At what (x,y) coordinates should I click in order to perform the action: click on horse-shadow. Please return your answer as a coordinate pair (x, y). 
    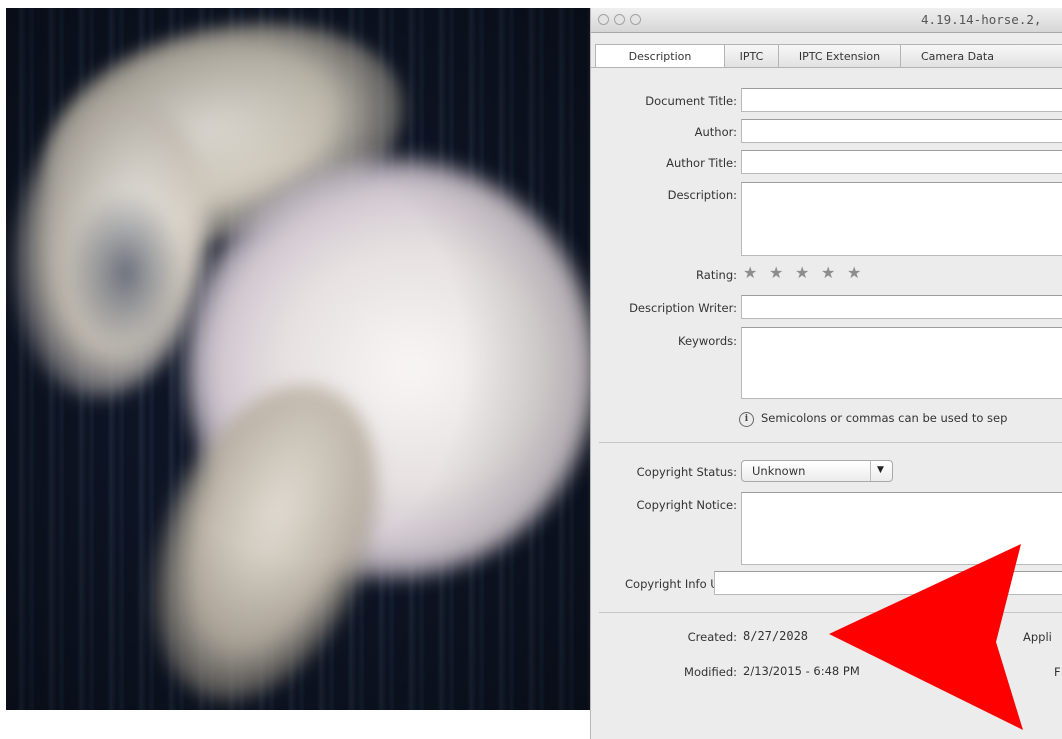
    Looking at the image, I should click on (126, 273).